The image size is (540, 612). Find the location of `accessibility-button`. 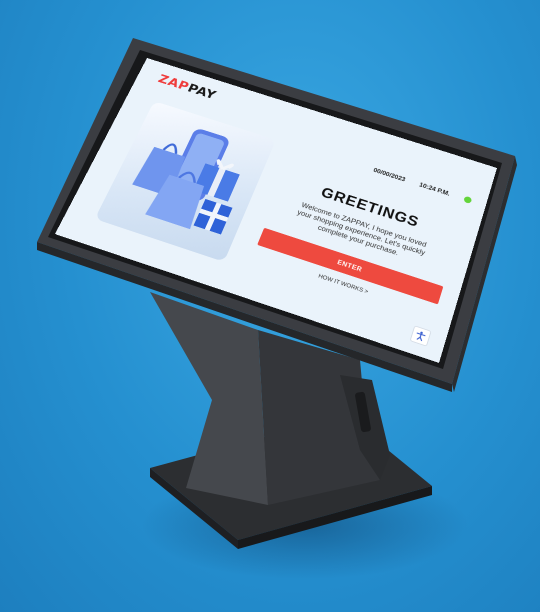

accessibility-button is located at coordinates (420, 336).